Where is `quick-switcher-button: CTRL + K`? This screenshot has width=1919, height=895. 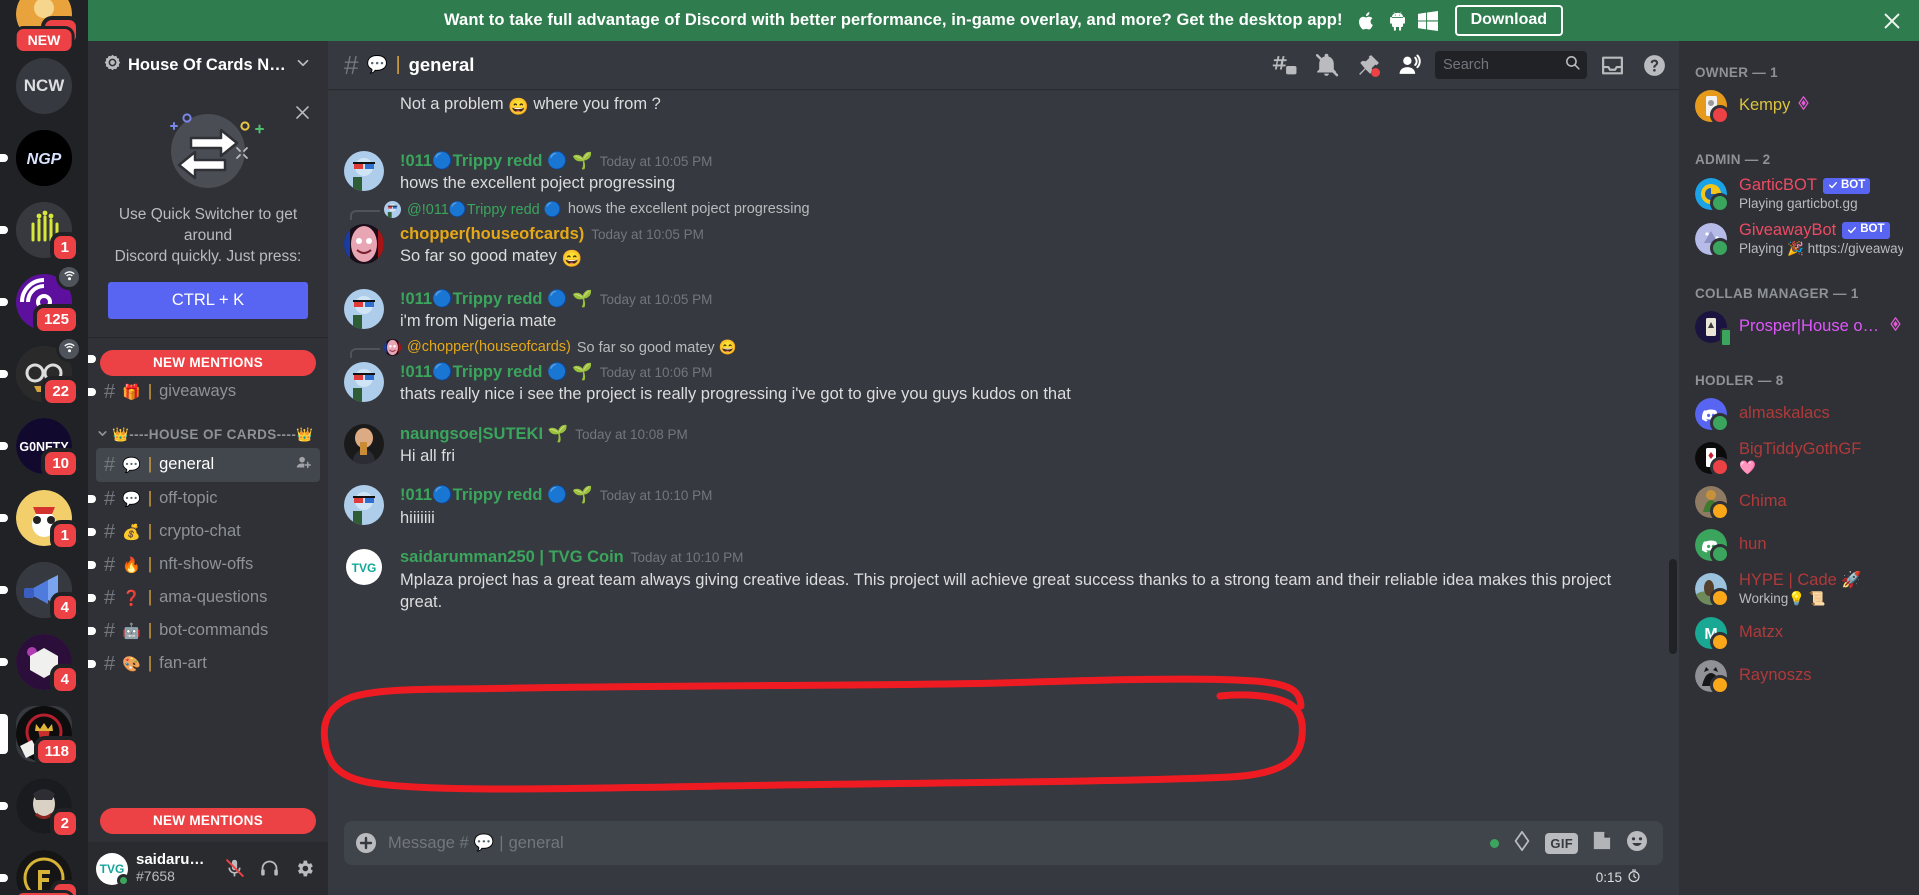 quick-switcher-button: CTRL + K is located at coordinates (208, 300).